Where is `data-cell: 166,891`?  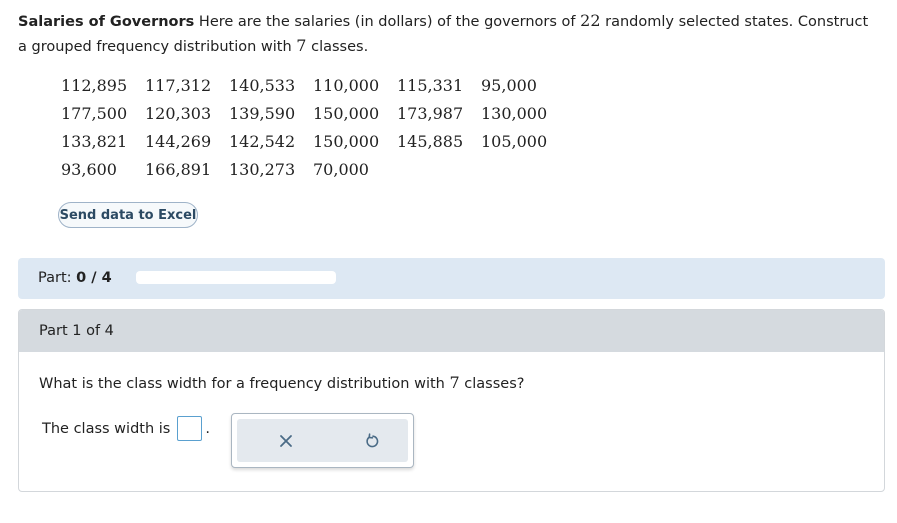
data-cell: 166,891 is located at coordinates (178, 169).